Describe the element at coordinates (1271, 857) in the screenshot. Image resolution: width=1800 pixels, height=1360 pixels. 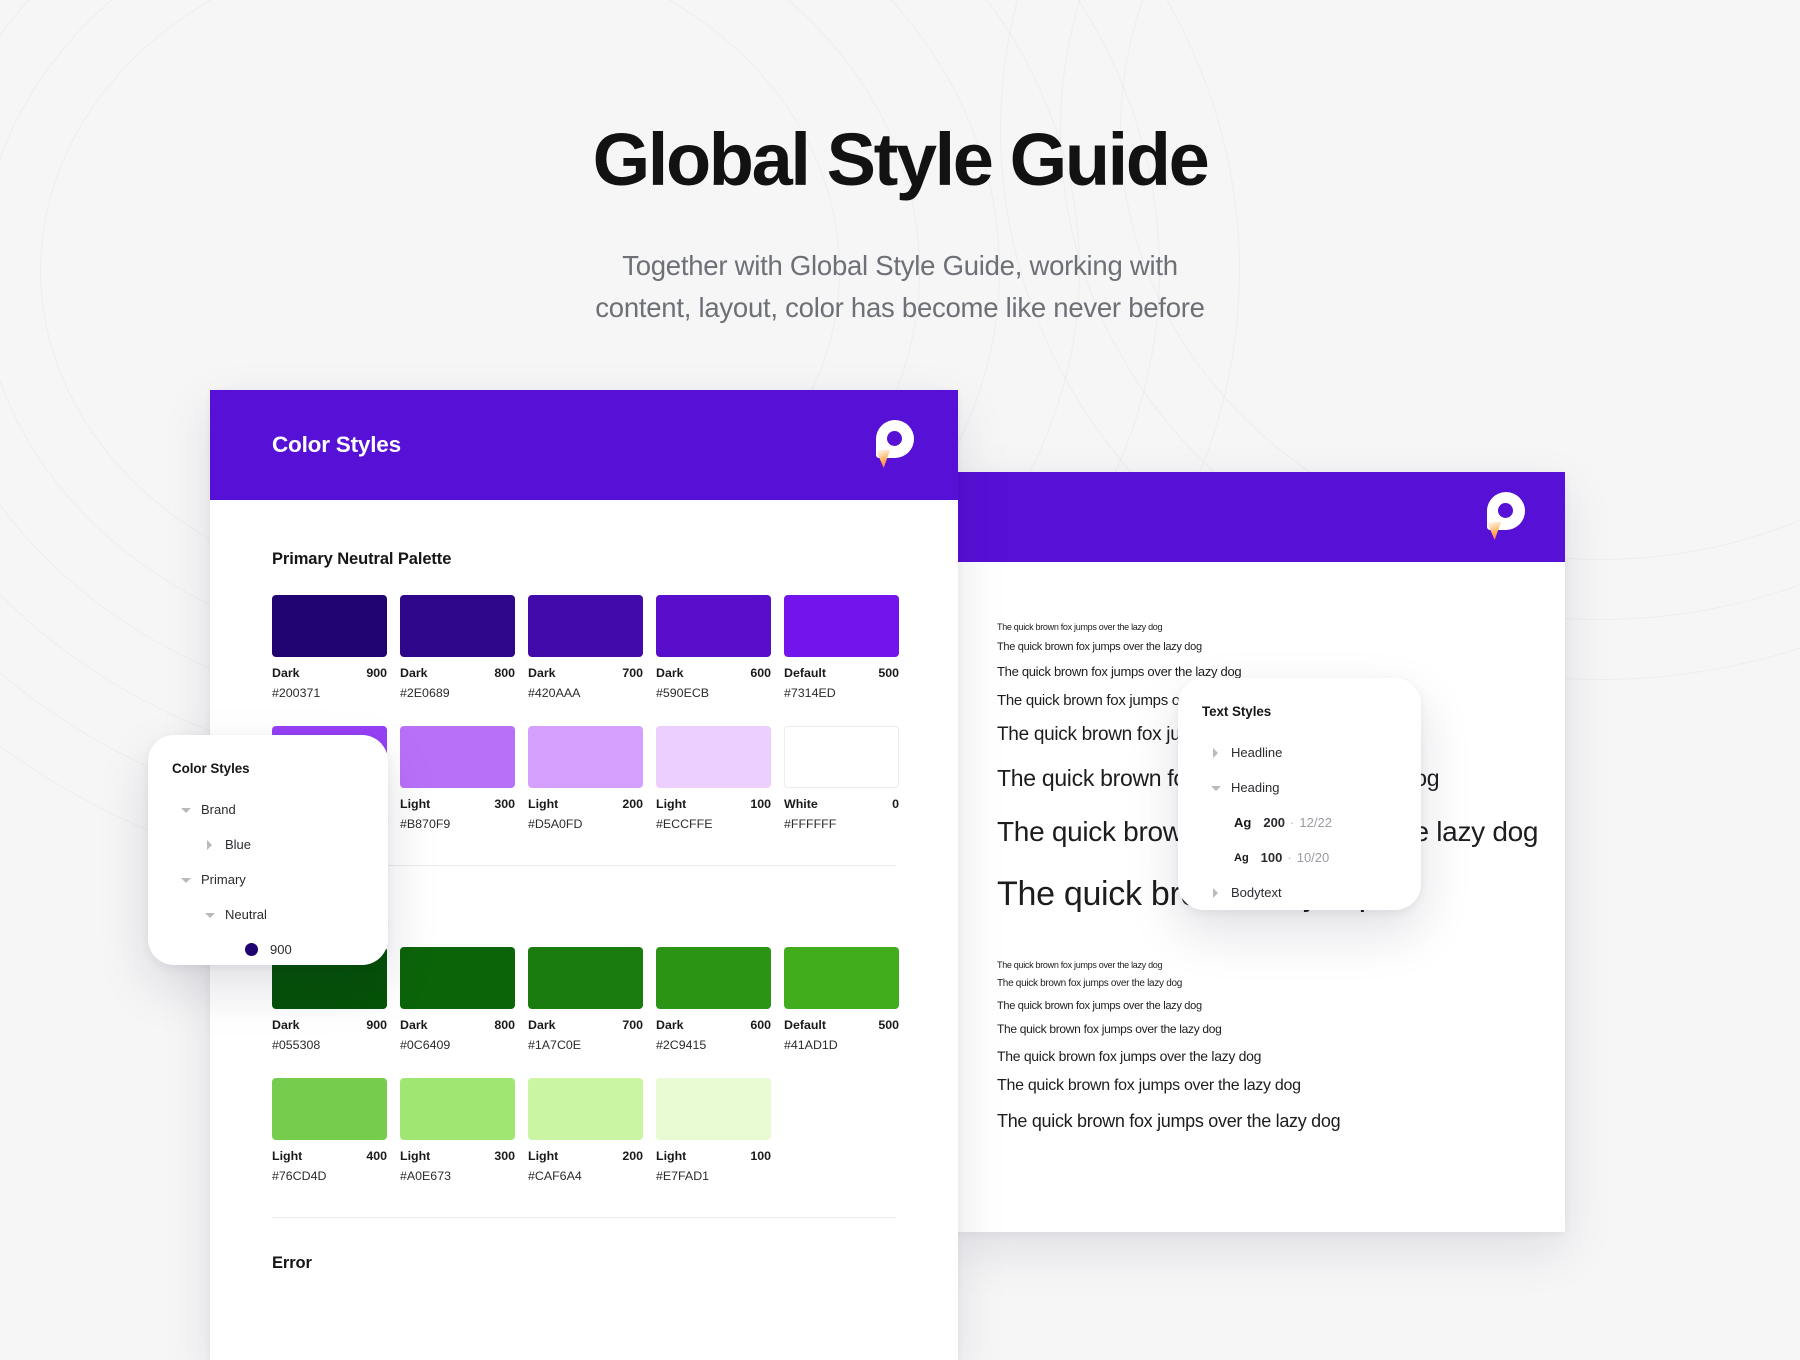
I see `variant-size: 100` at that location.